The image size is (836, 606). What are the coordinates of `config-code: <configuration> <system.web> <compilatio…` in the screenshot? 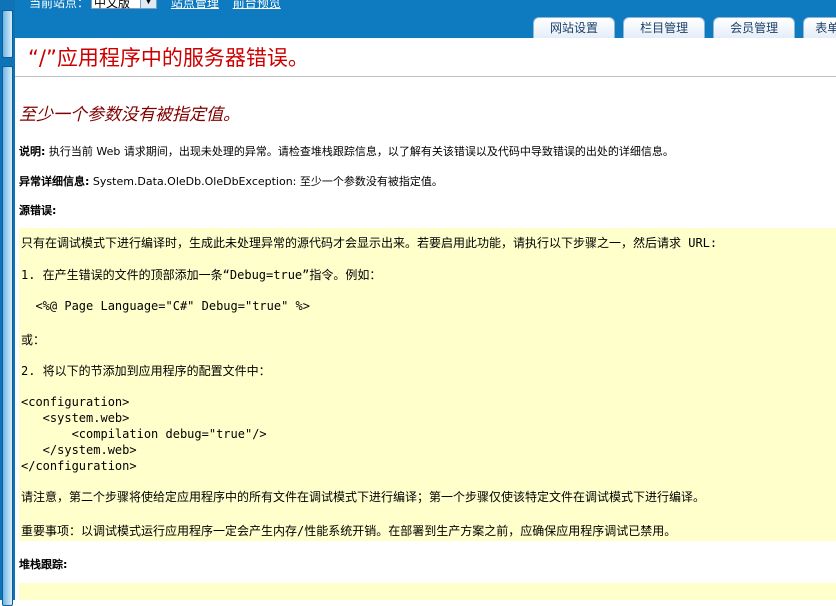 It's located at (144, 434).